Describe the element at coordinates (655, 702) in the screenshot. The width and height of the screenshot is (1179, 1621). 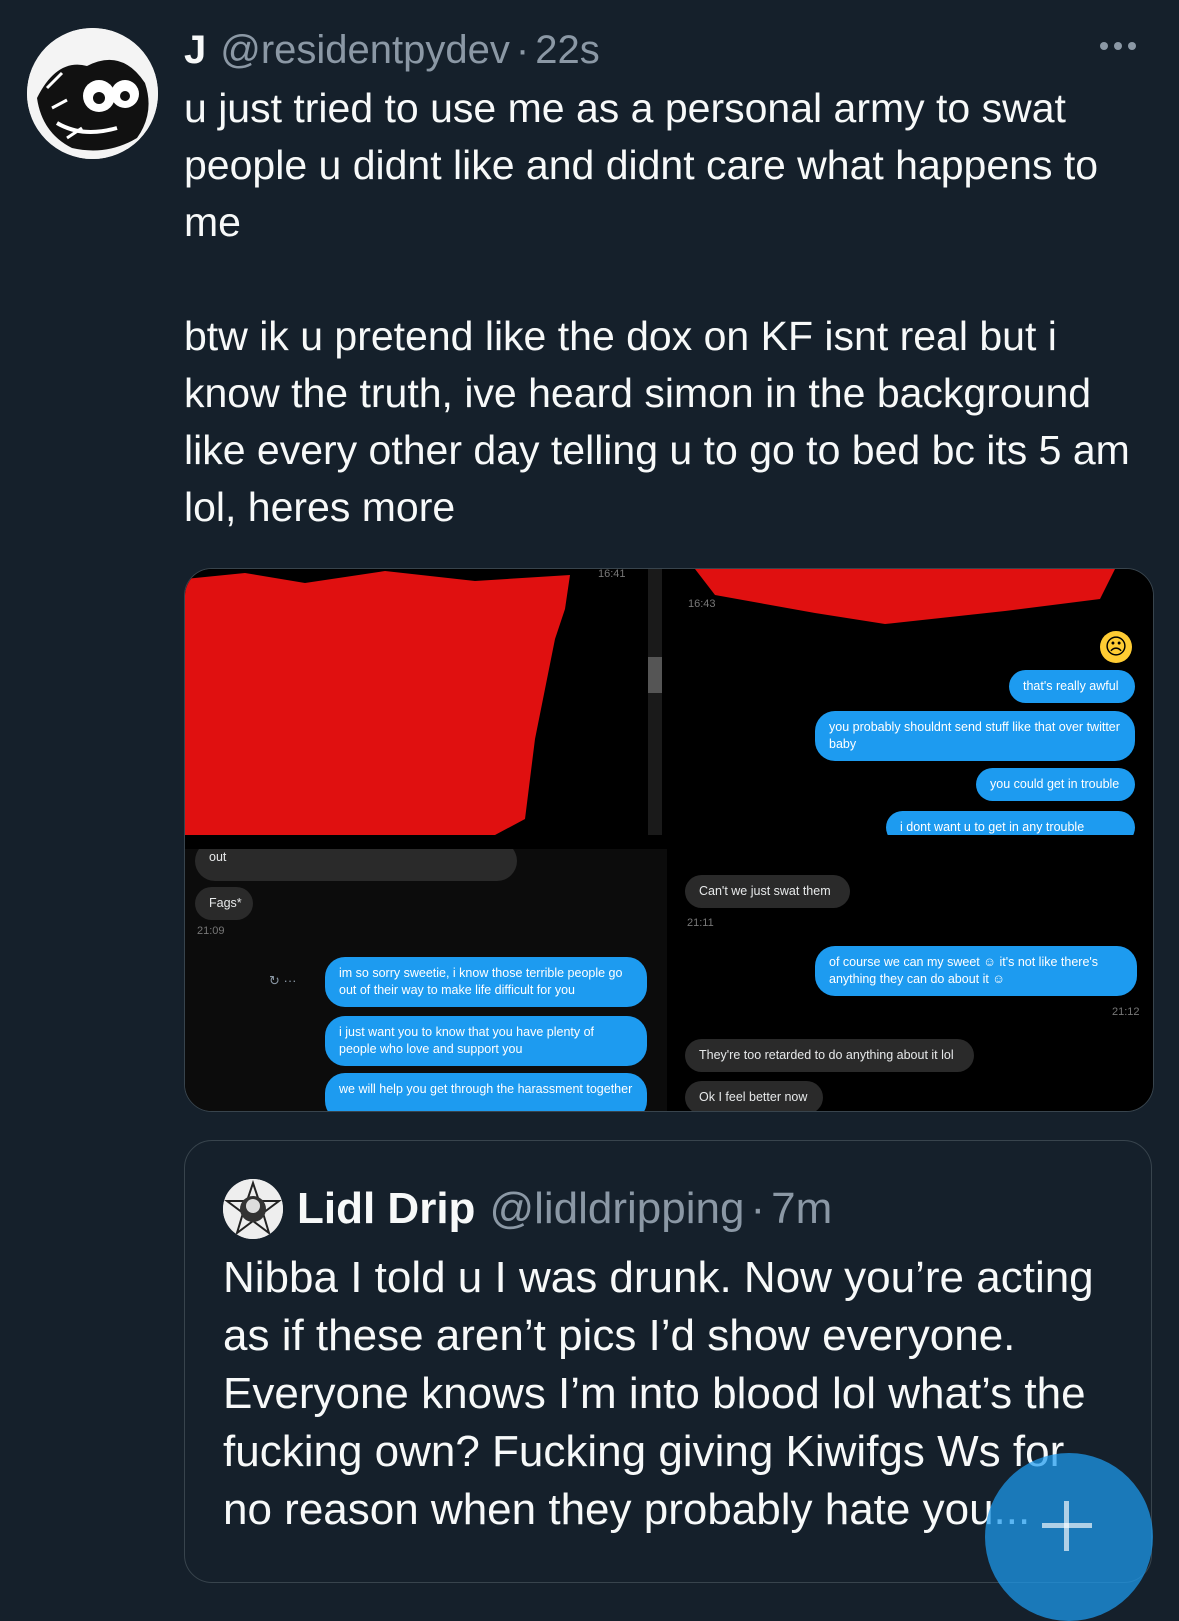
I see `scrollbar` at that location.